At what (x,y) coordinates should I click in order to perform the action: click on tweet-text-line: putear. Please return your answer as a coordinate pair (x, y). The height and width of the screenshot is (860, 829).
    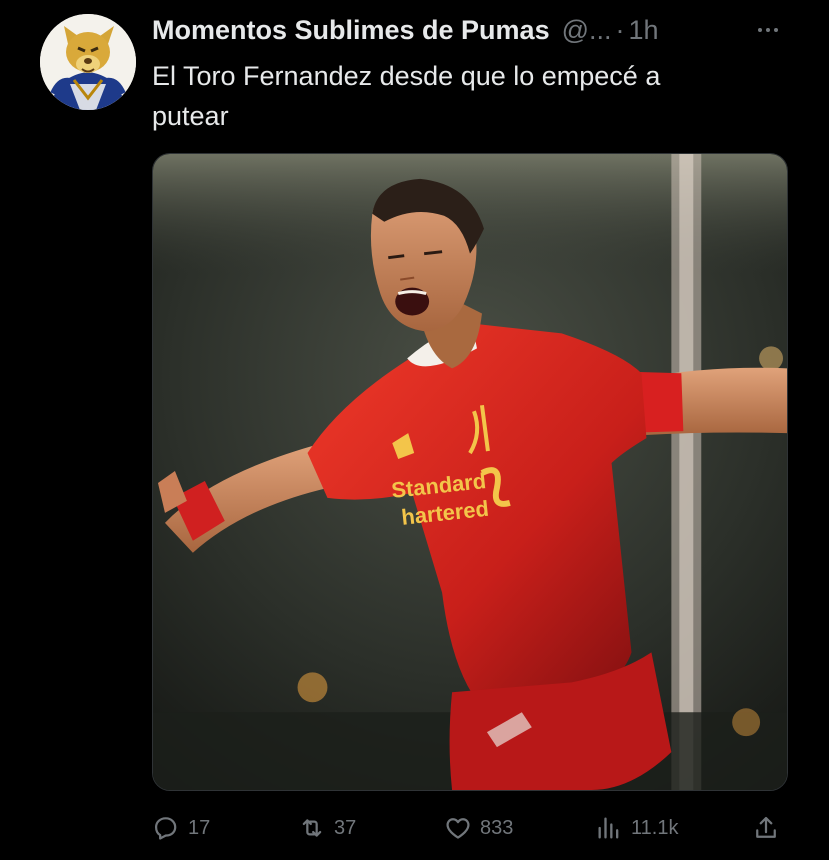
    Looking at the image, I should click on (190, 116).